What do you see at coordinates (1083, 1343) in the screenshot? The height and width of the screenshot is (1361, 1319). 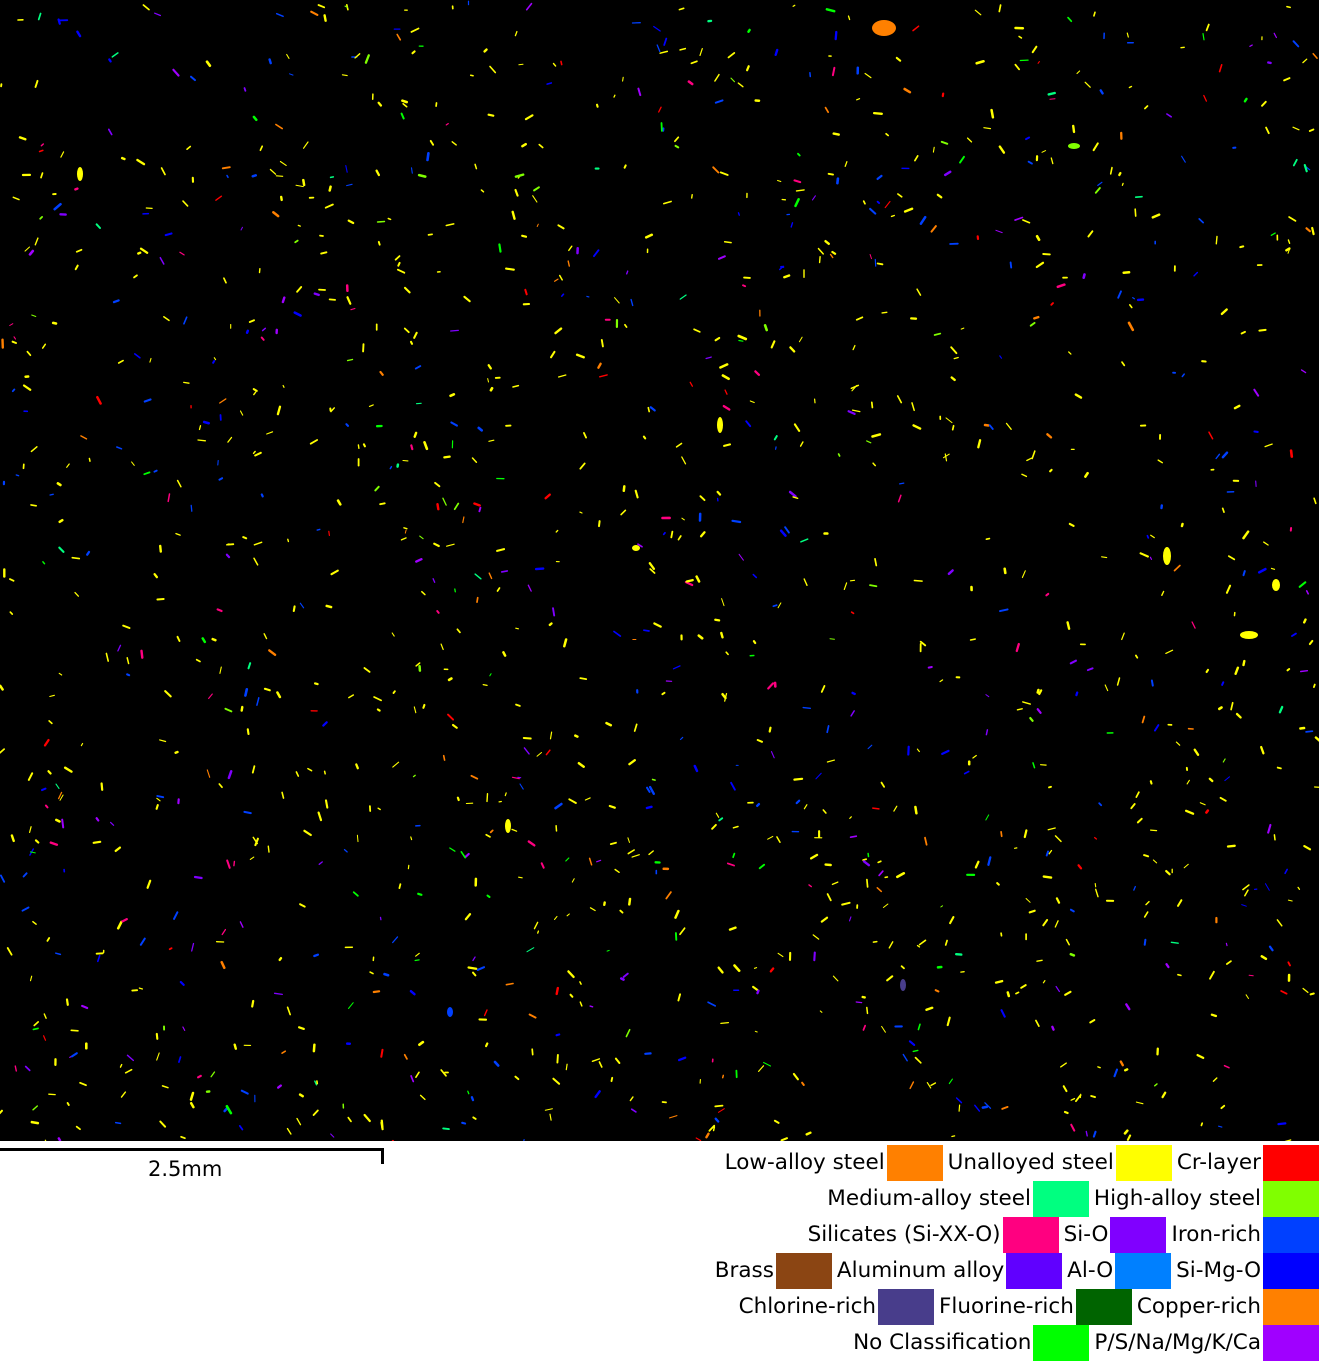 I see `legend-row: No Classification P/S/Na/Mg/K/Ca` at bounding box center [1083, 1343].